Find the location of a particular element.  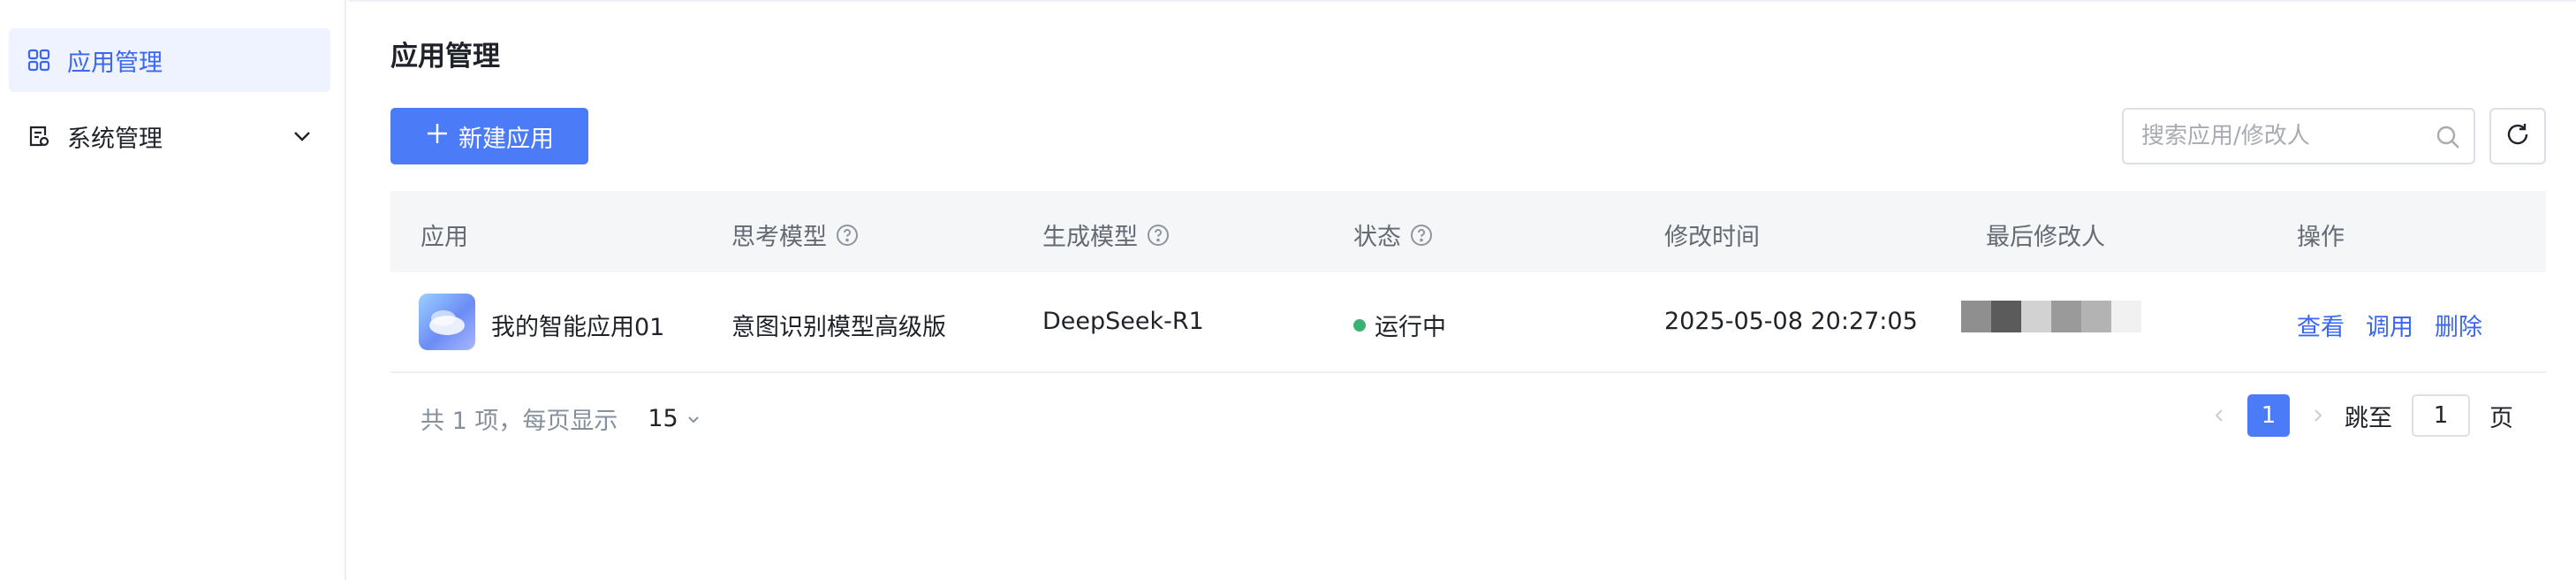

page-size-select: 15 is located at coordinates (675, 418).